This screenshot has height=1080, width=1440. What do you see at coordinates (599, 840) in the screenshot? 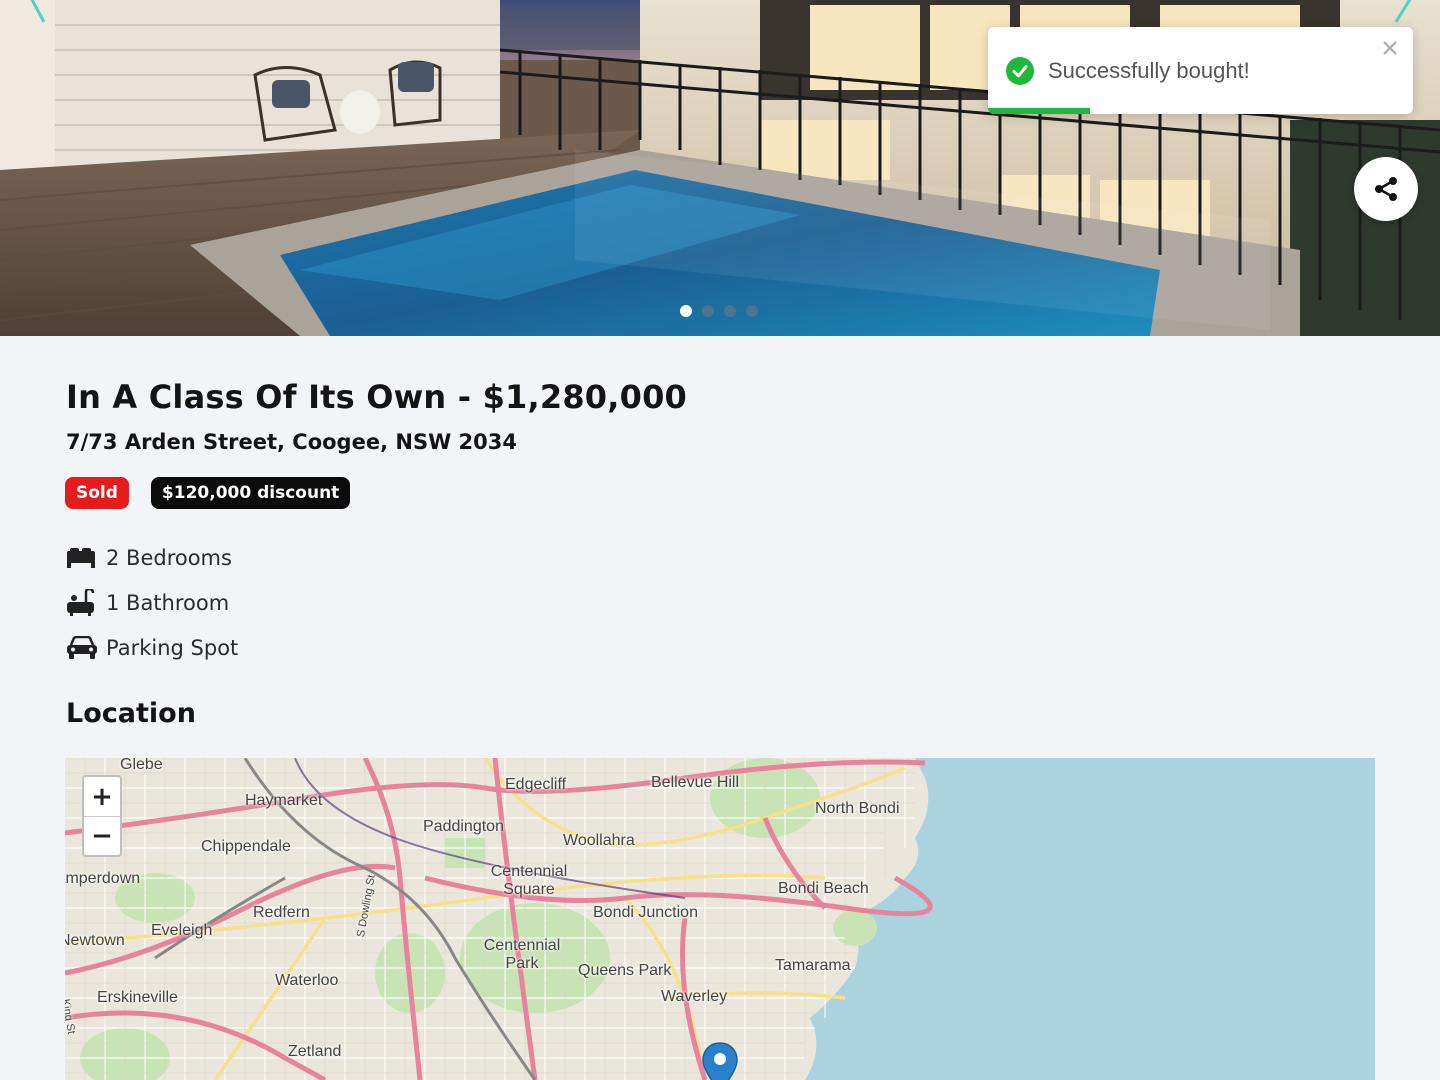
I see `map-place-label: Woollahra` at bounding box center [599, 840].